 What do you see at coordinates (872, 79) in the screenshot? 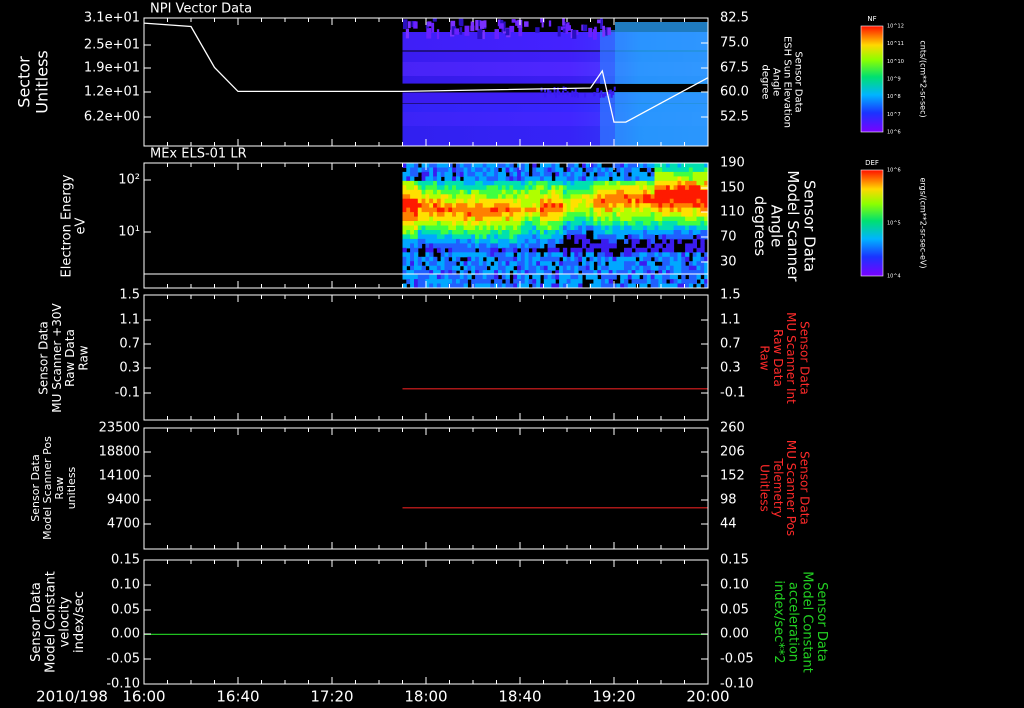
I see `colorbar` at bounding box center [872, 79].